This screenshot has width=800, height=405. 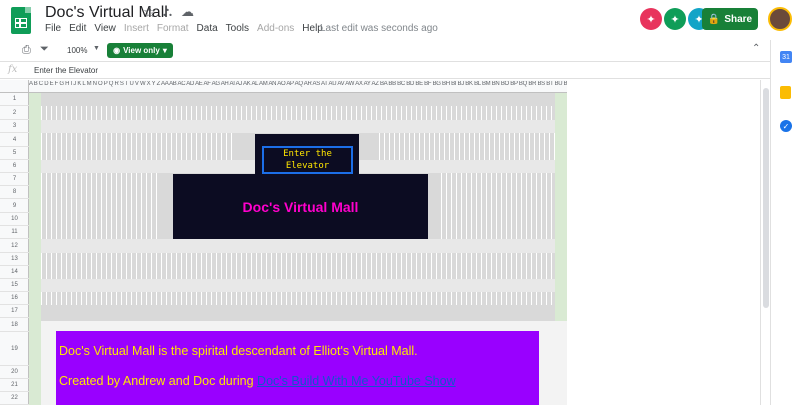 What do you see at coordinates (77, 50) in the screenshot?
I see `zoom-select: 100%` at bounding box center [77, 50].